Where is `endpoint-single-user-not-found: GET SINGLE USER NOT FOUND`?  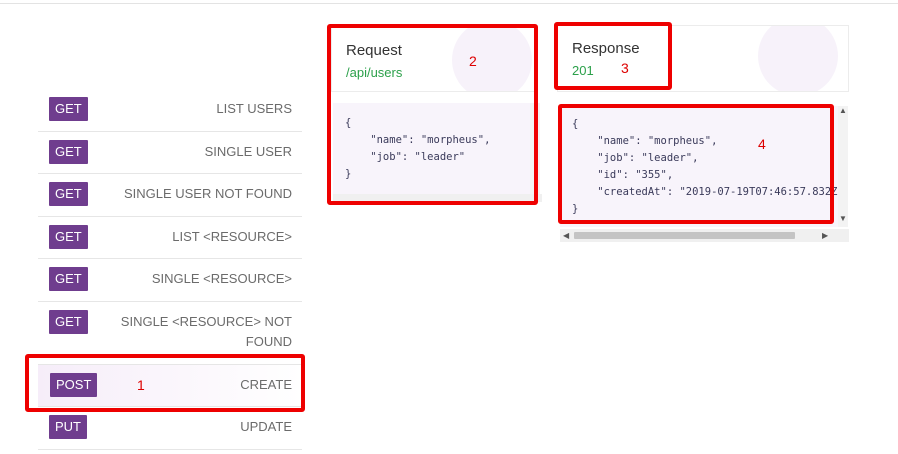 endpoint-single-user-not-found: GET SINGLE USER NOT FOUND is located at coordinates (170, 195).